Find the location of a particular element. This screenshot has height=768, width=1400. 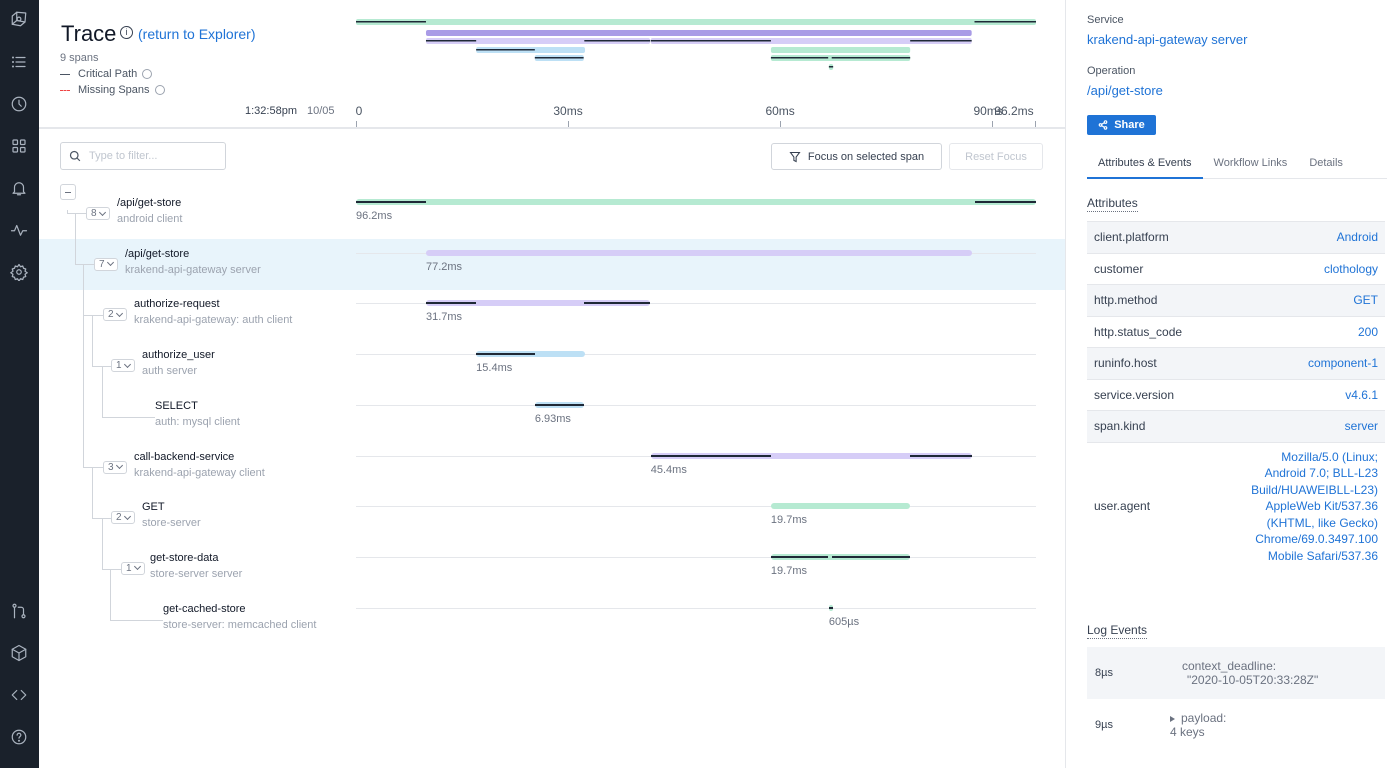

reset-focus-button: Reset Focus is located at coordinates (996, 156).